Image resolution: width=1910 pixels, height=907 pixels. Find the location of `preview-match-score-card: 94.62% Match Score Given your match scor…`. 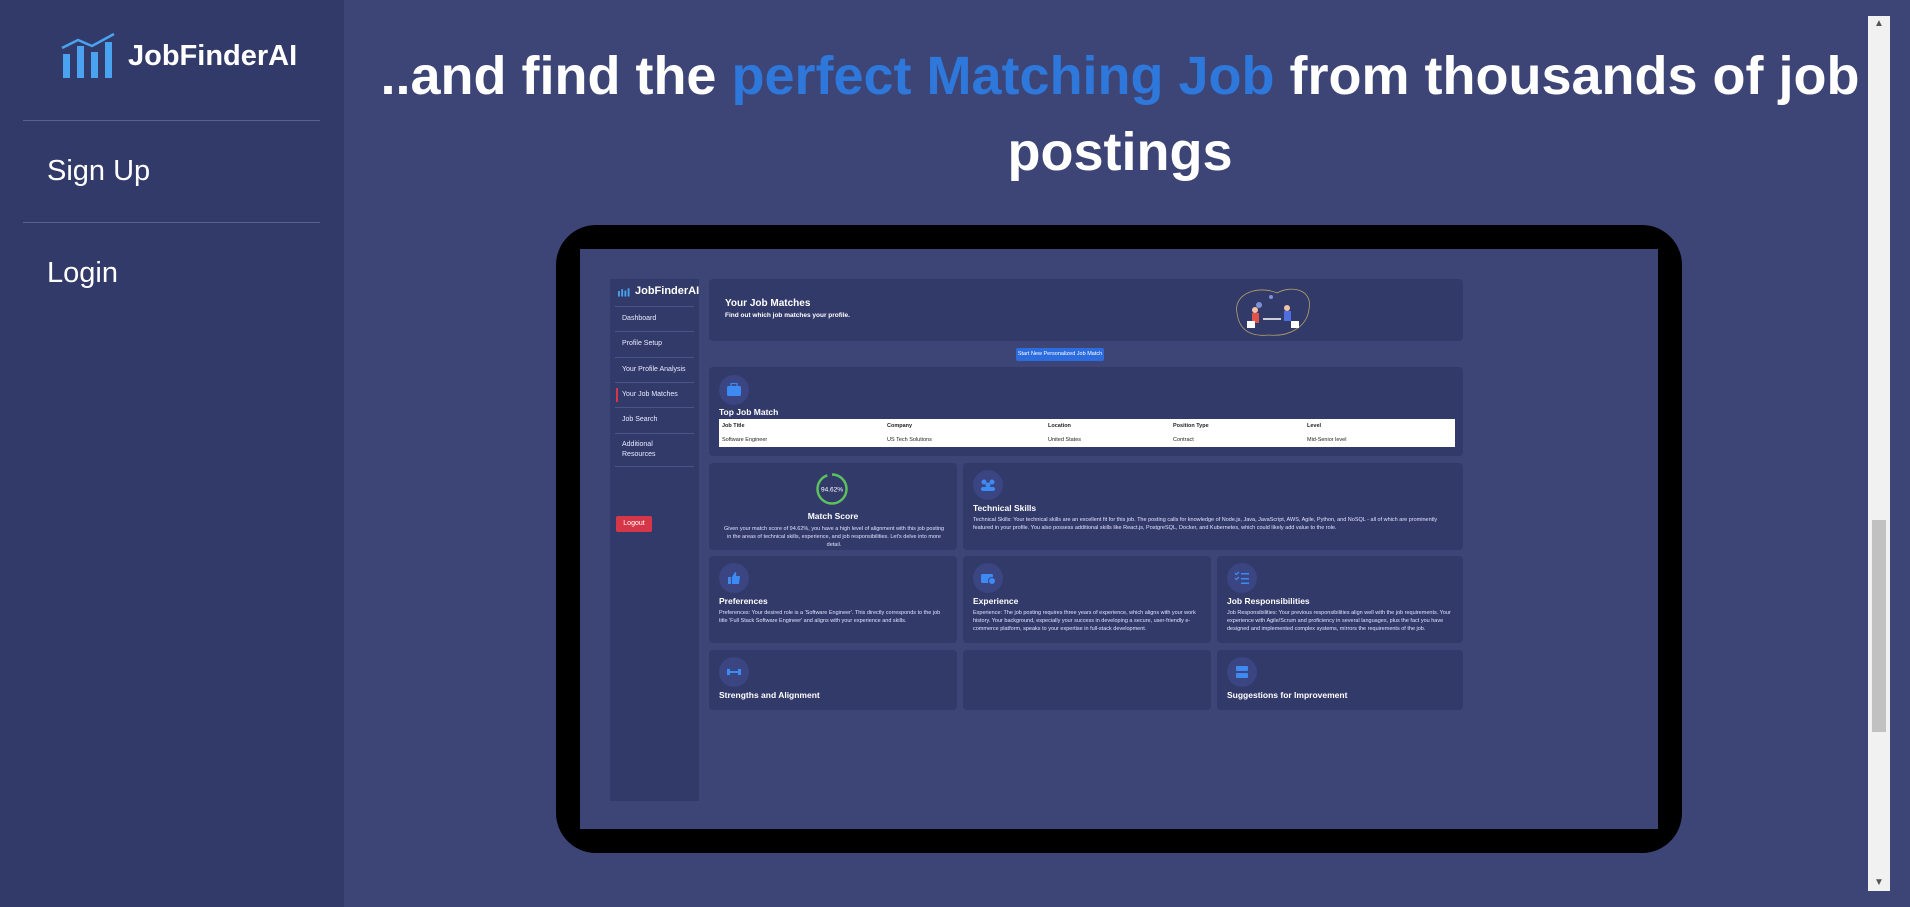

preview-match-score-card: 94.62% Match Score Given your match scor… is located at coordinates (833, 506).